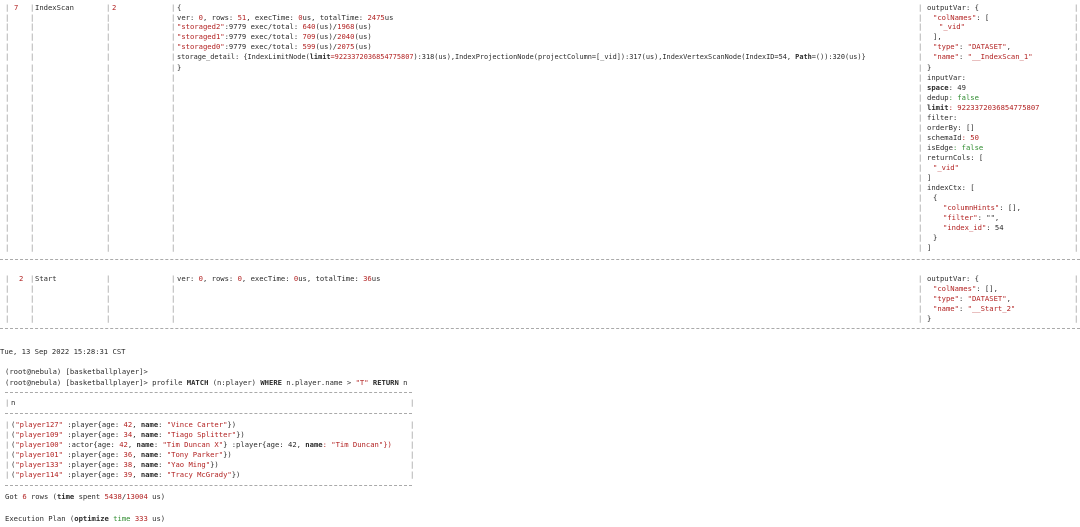 This screenshot has width=1080, height=527. I want to click on text-token: RETURN, so click(385, 382).